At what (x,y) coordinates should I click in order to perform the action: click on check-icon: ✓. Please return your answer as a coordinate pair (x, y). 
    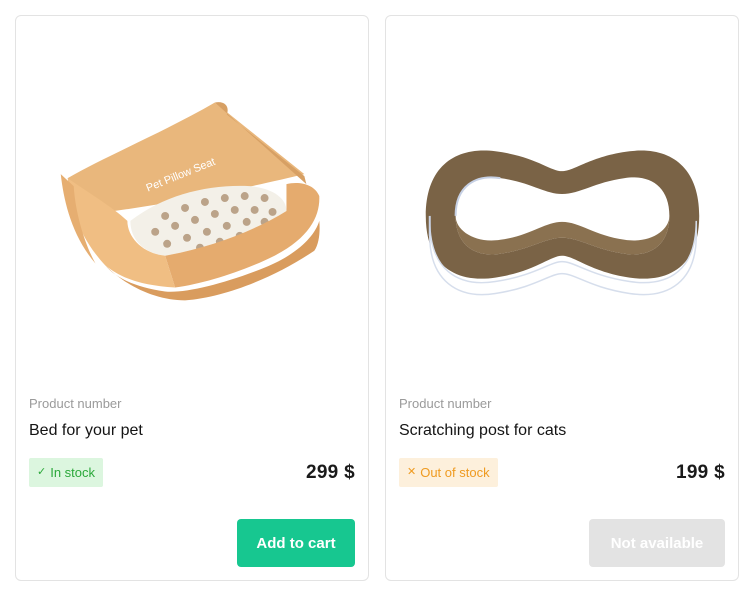
    Looking at the image, I should click on (42, 472).